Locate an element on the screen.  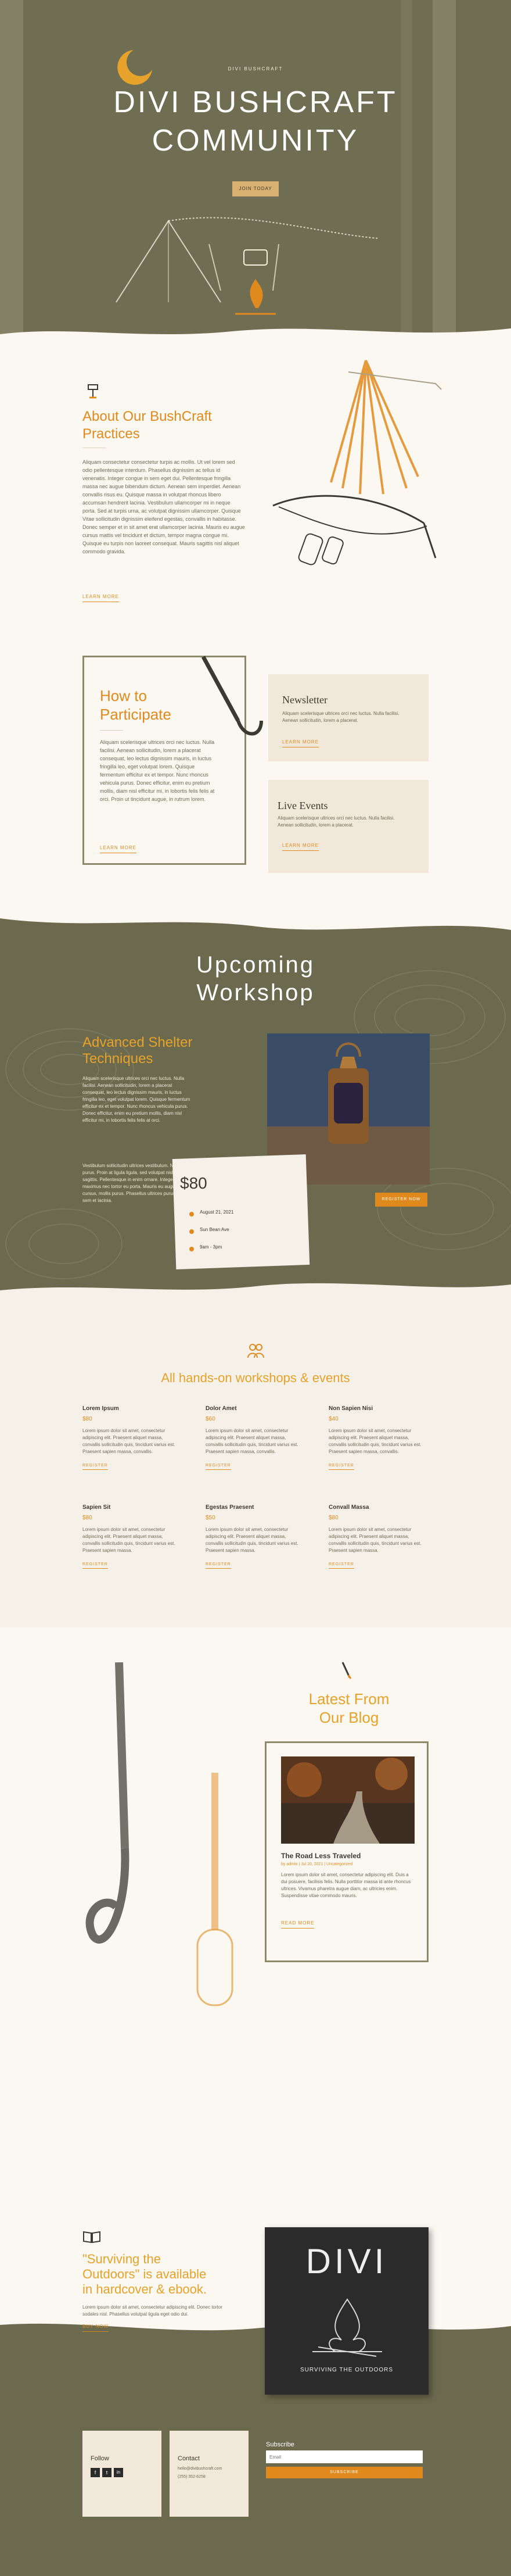
blog-read-more: READ MORE is located at coordinates (298, 1923).